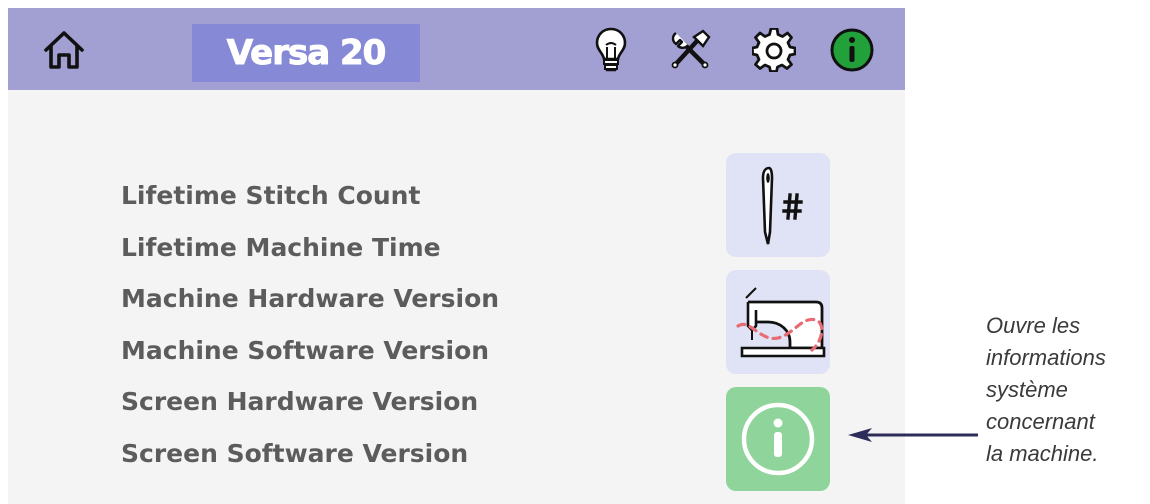 Image resolution: width=1150 pixels, height=504 pixels. I want to click on machine-title-box: Versa 20, so click(306, 53).